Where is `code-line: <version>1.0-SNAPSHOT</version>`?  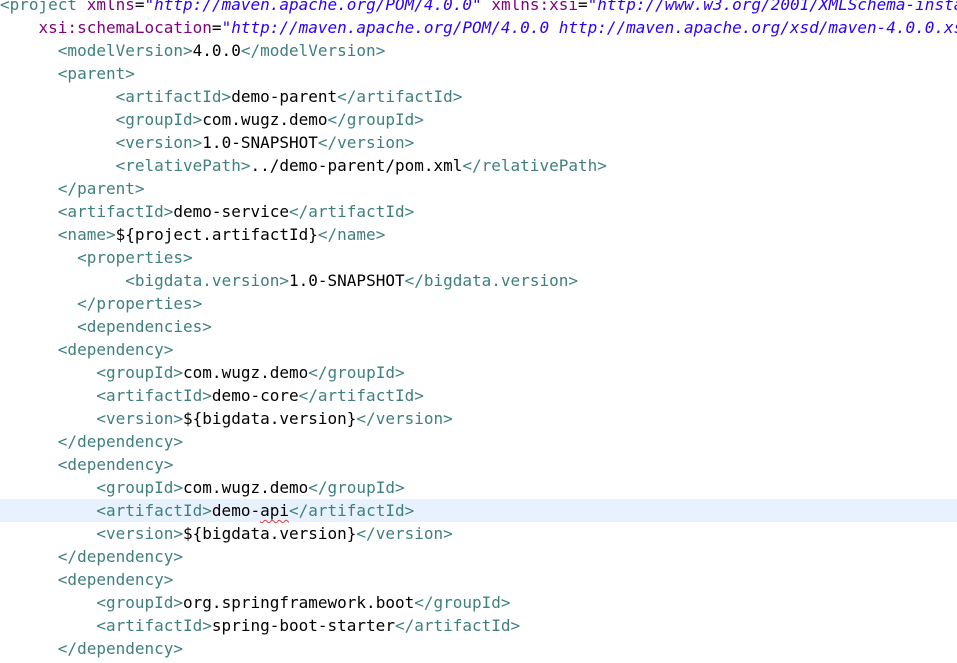
code-line: <version>1.0-SNAPSHOT</version> is located at coordinates (478, 142).